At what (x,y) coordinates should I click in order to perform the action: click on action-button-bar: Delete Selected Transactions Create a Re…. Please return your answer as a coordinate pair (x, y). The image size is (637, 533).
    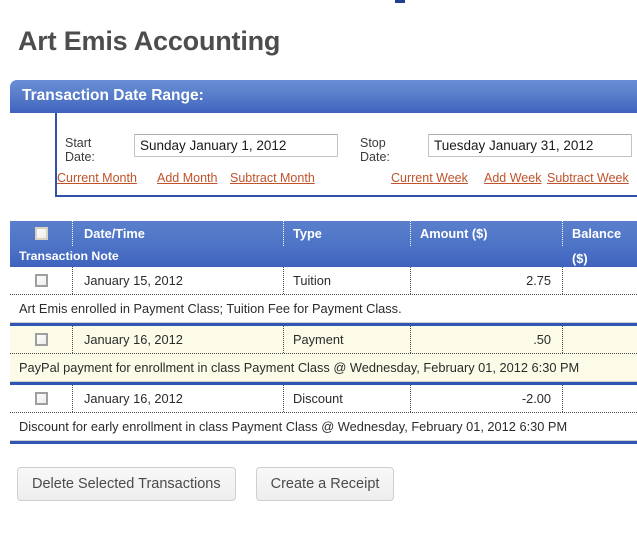
    Looking at the image, I should click on (327, 484).